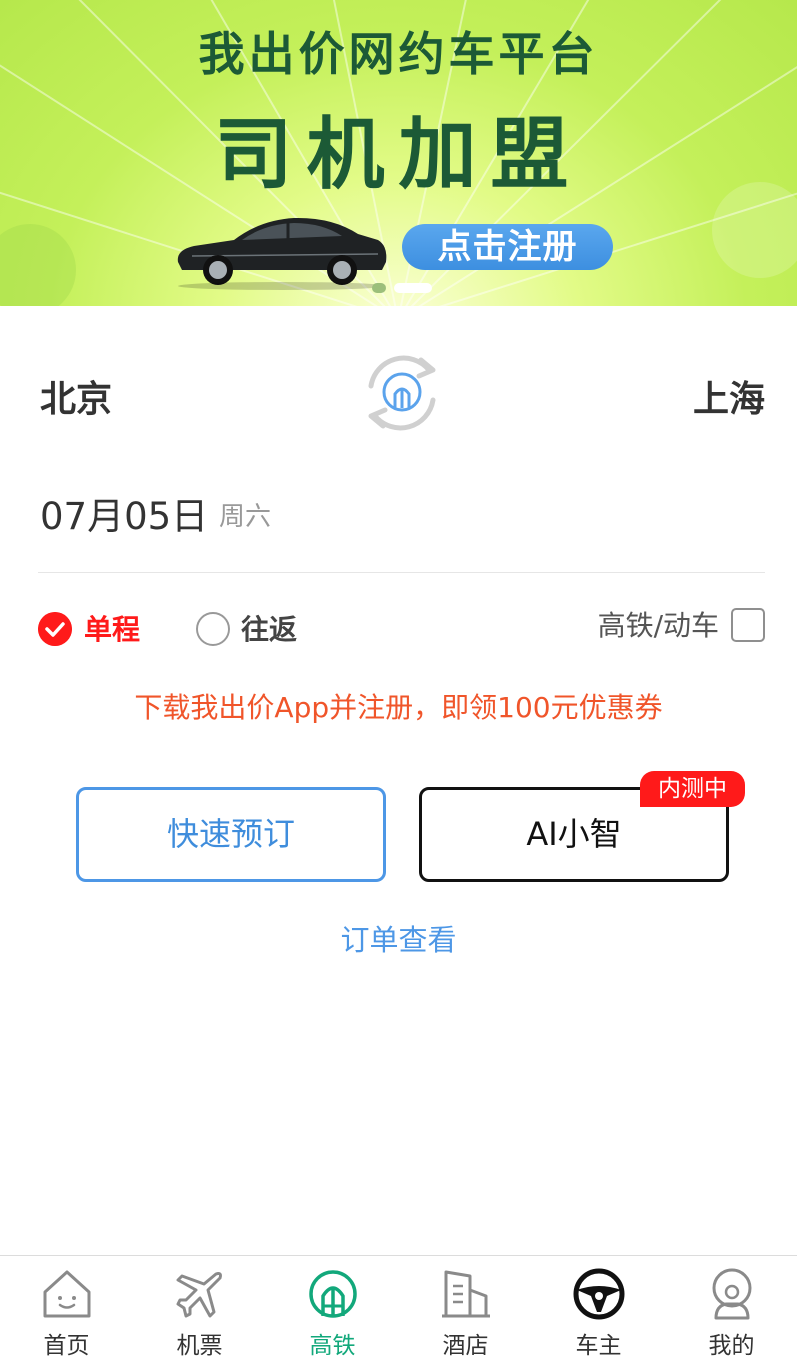  What do you see at coordinates (658, 624) in the screenshot?
I see `high-speed-only-label: 高铁/动车` at bounding box center [658, 624].